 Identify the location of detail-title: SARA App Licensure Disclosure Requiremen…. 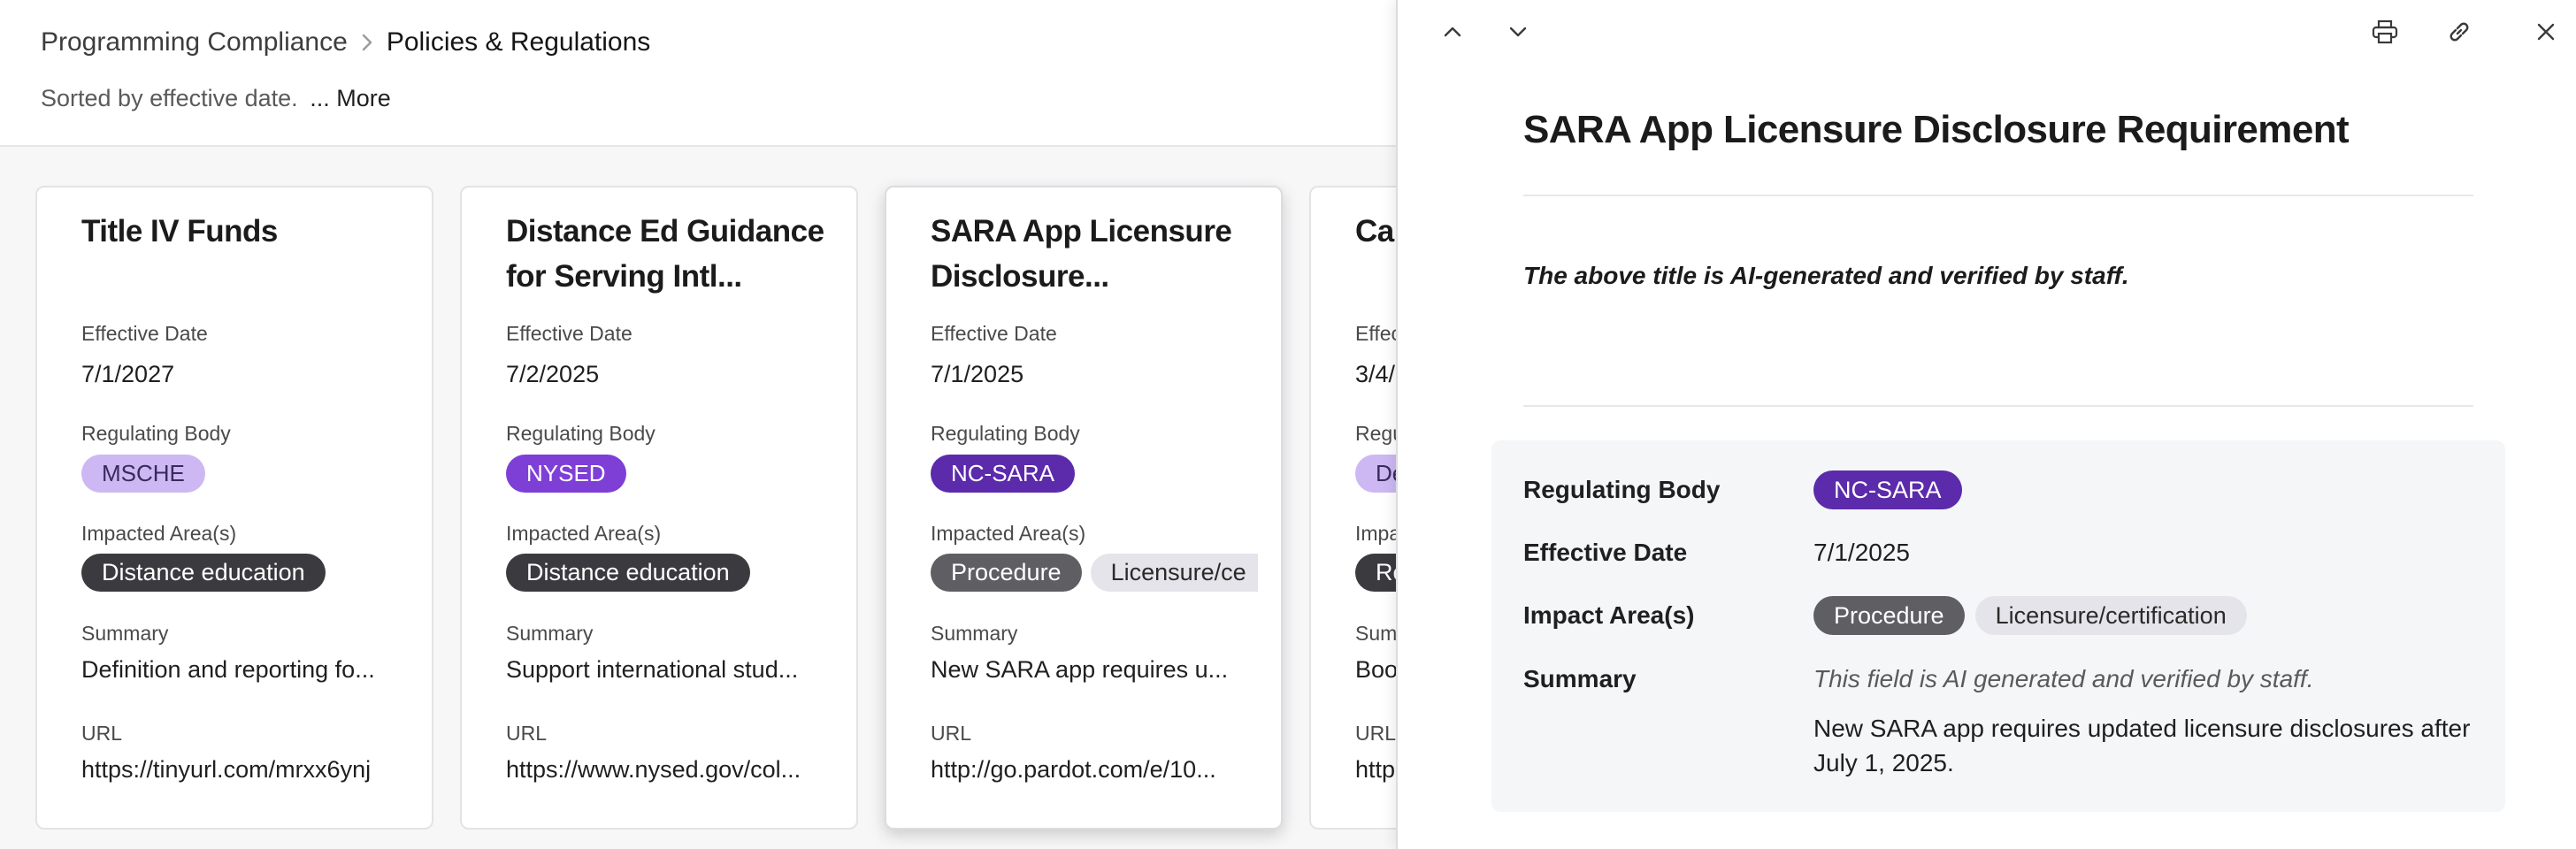
(1936, 130).